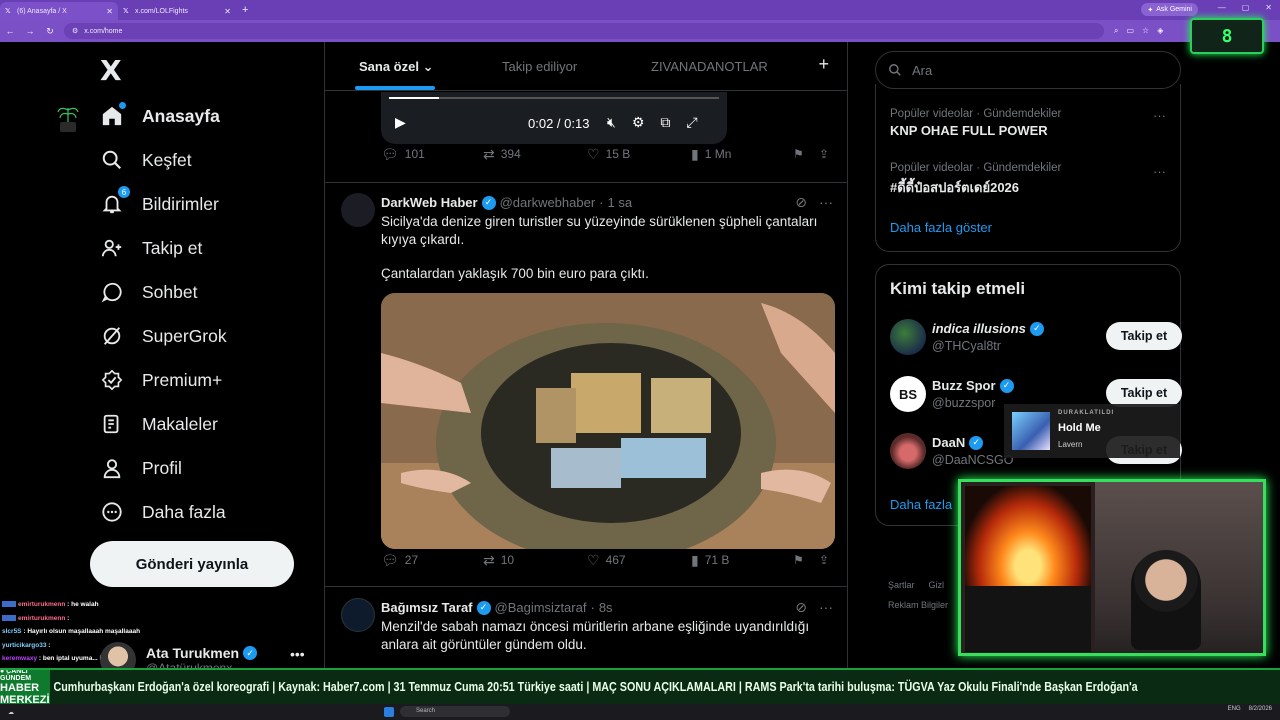  I want to click on footer-link: Gizl, so click(937, 585).